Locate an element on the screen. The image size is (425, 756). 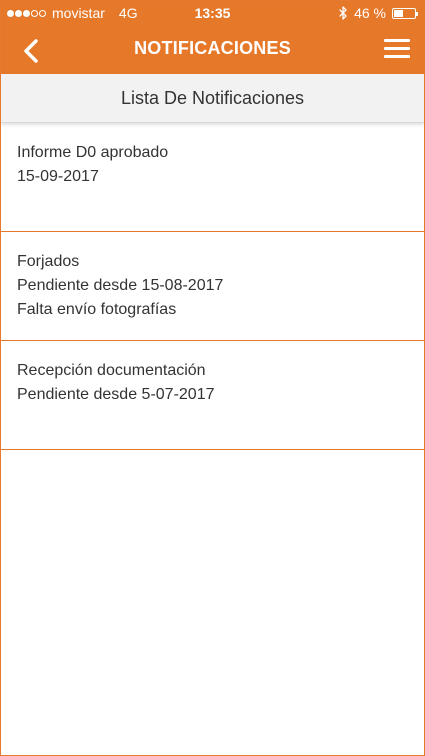
top-bar: movistar 4G 13:35 46 % NOTIFICACIONES is located at coordinates (212, 37).